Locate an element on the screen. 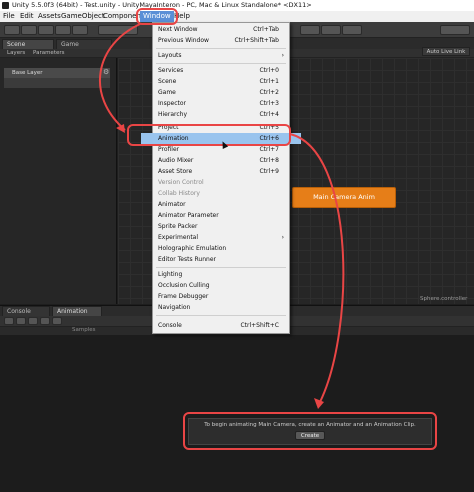 Image resolution: width=474 pixels, height=492 pixels. arrow-animation-to-panel is located at coordinates (317, 268).